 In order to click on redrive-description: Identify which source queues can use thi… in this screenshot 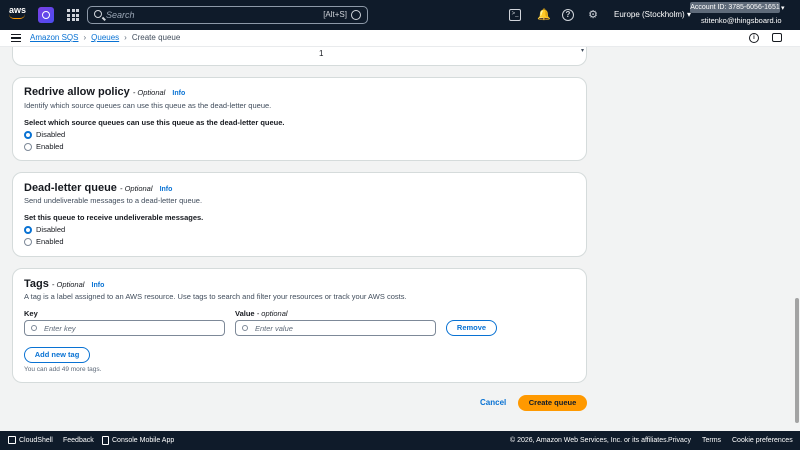, I will do `click(148, 105)`.